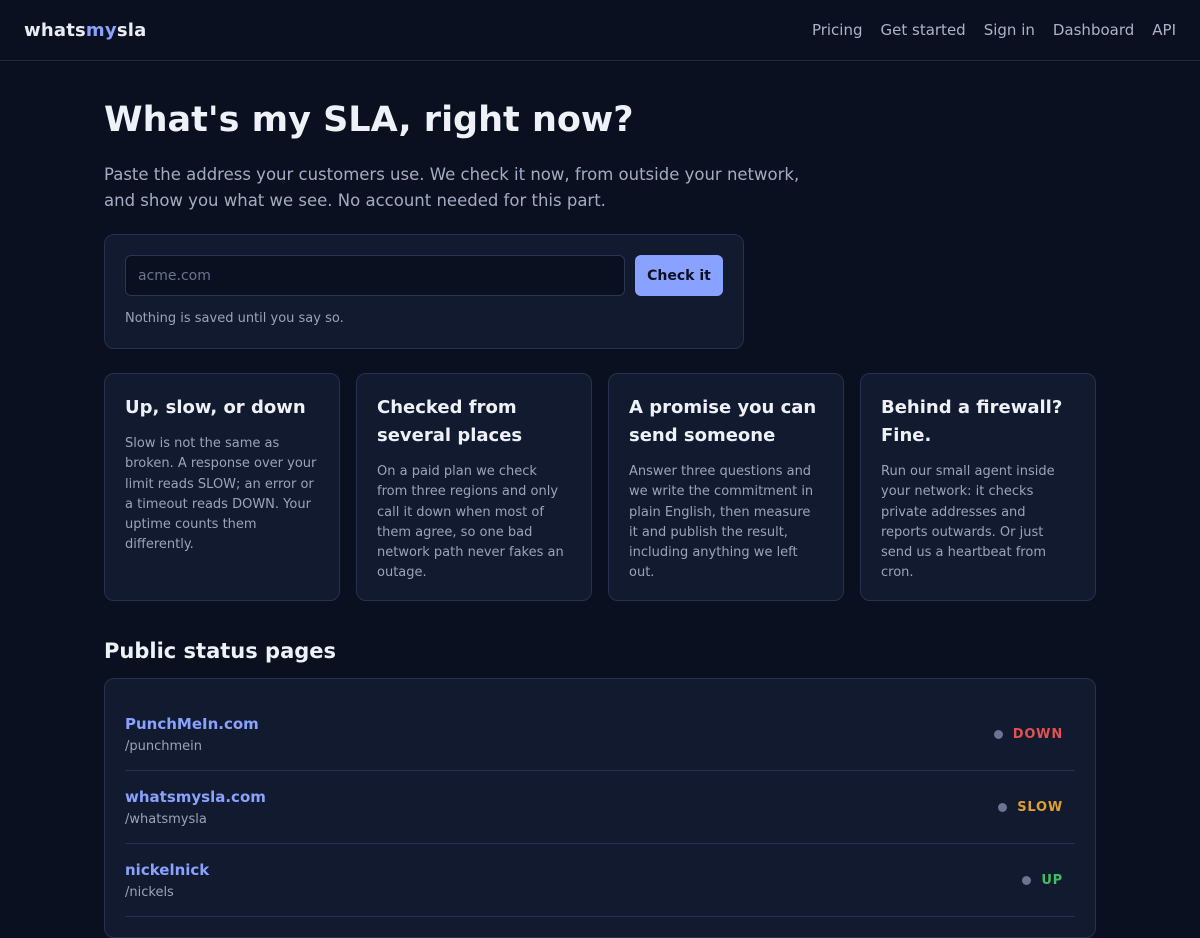 The height and width of the screenshot is (938, 1200). I want to click on status-page-path: /whatsmysla, so click(166, 819).